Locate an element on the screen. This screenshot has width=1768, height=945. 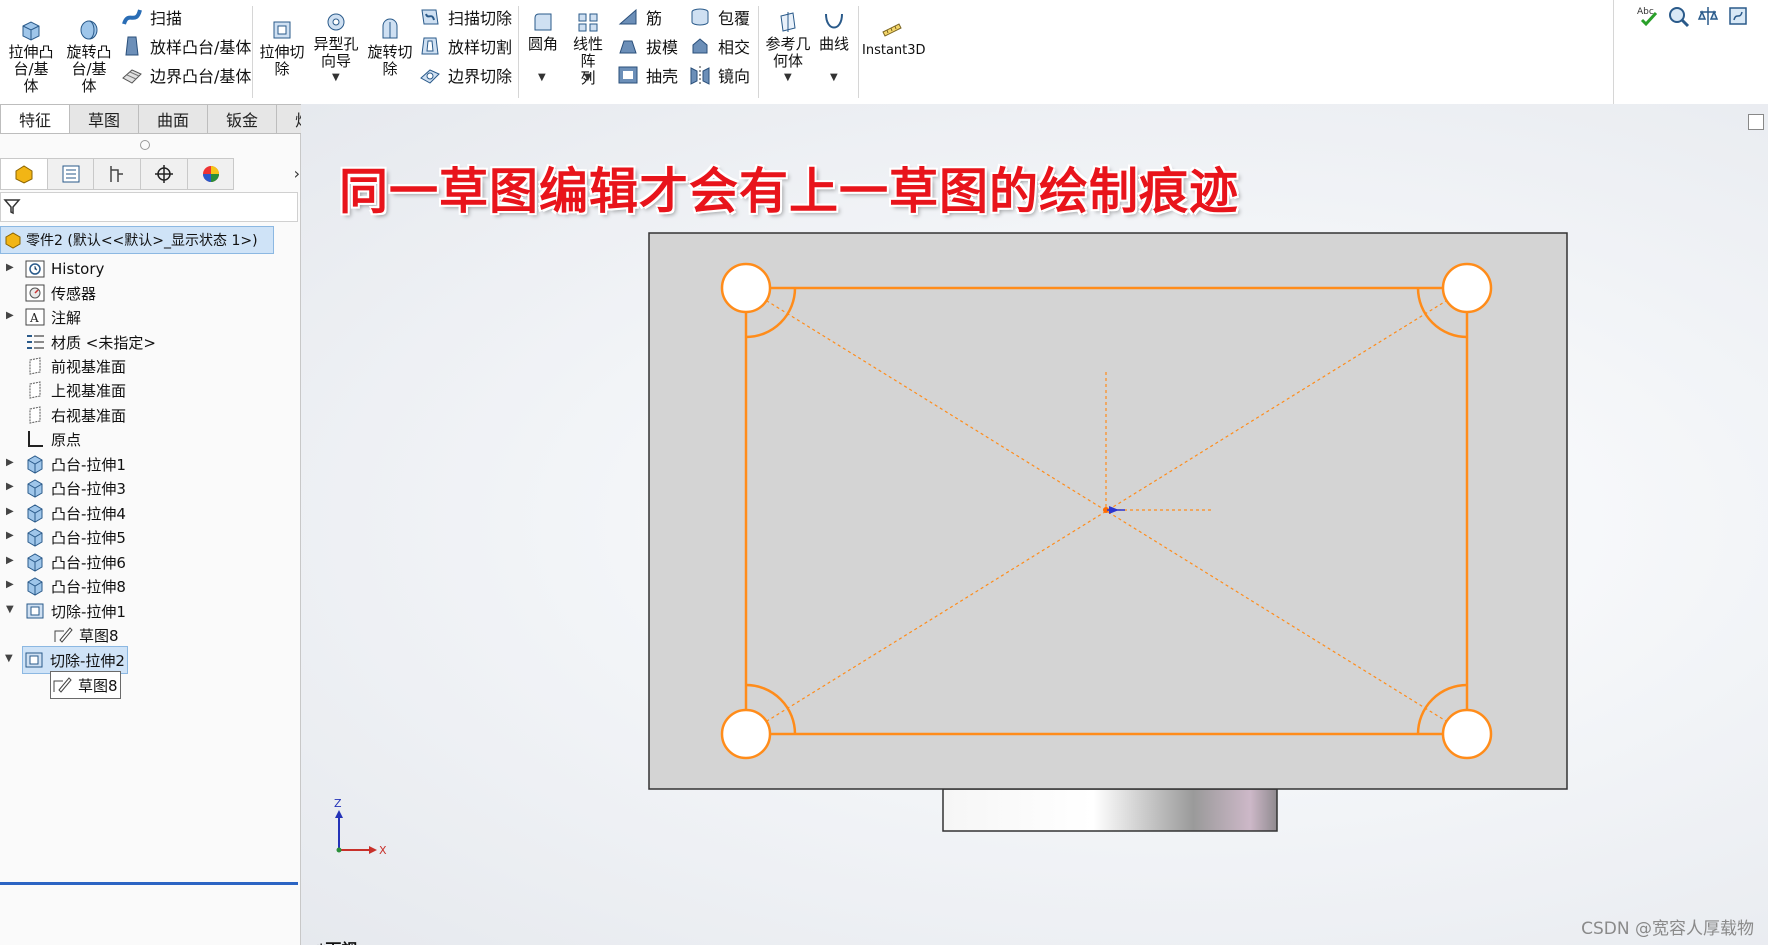
mirror-button: 镜向 is located at coordinates (719, 75).